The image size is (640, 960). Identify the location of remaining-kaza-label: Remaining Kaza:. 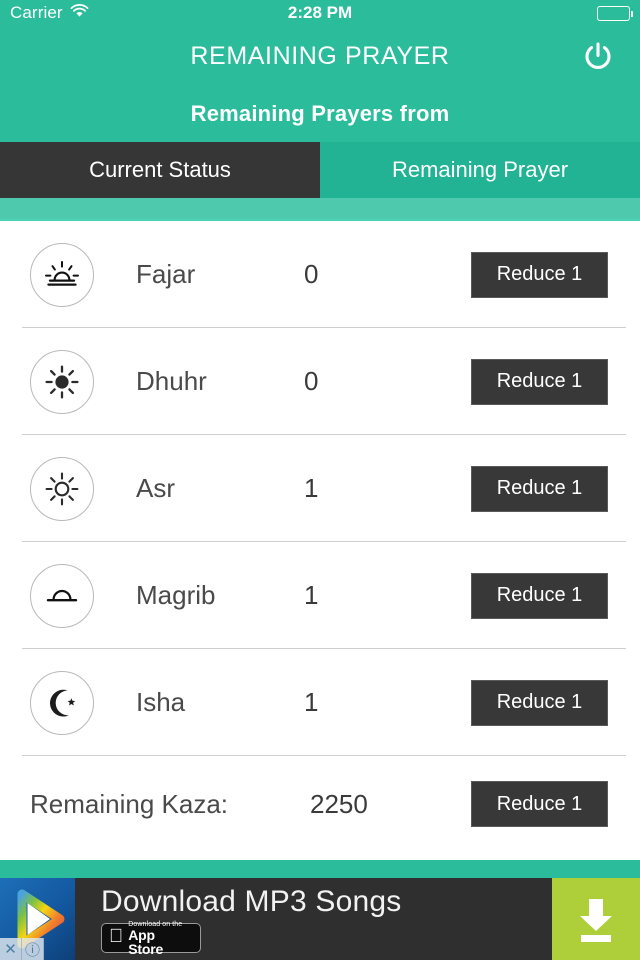
(129, 803).